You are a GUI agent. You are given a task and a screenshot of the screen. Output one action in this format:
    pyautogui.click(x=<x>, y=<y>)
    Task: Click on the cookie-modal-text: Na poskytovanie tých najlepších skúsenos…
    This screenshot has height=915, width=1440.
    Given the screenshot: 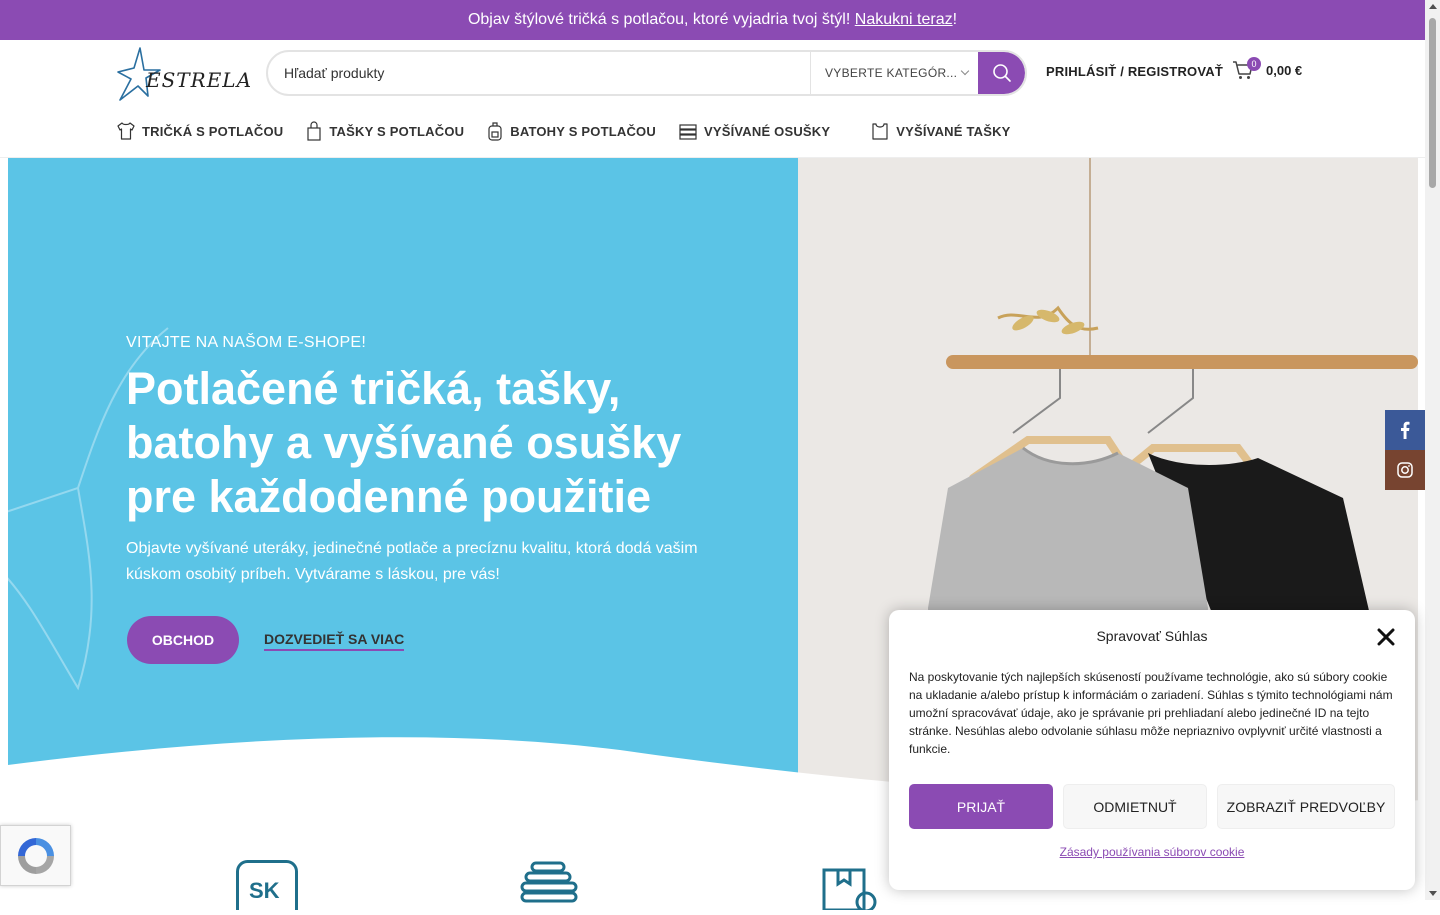 What is the action you would take?
    pyautogui.click(x=1151, y=713)
    